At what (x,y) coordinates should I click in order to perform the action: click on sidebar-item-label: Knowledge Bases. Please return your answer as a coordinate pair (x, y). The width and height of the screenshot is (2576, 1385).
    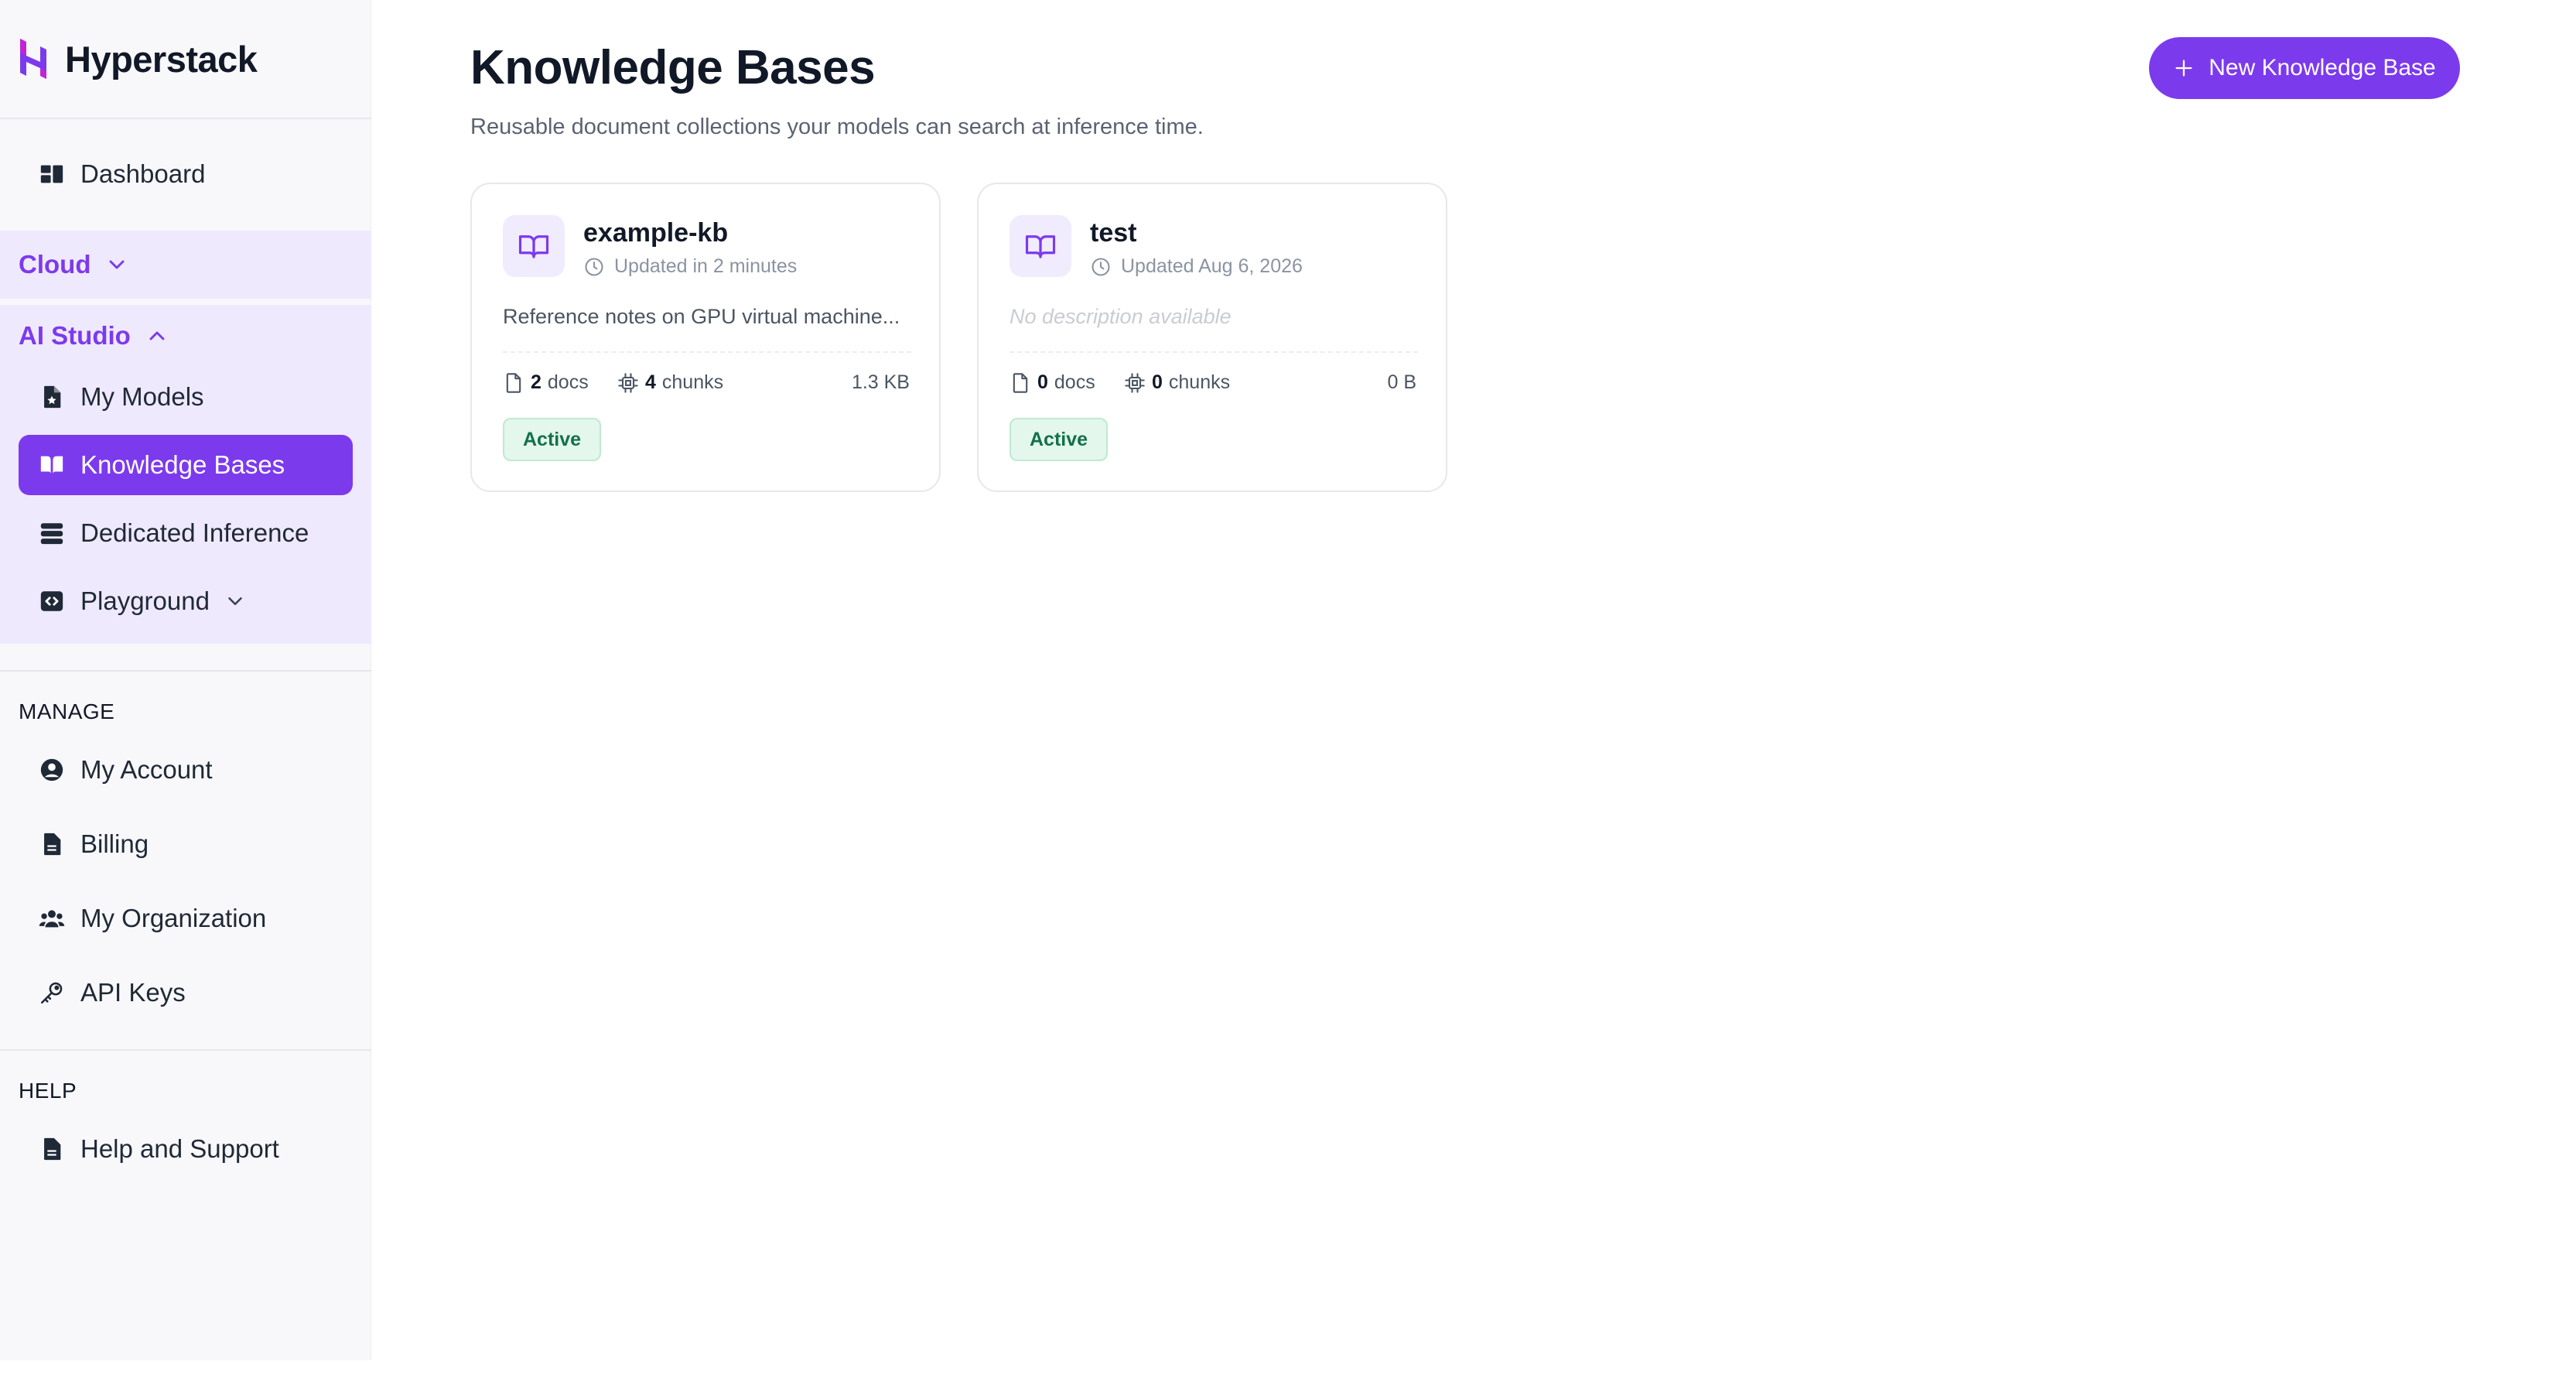
    Looking at the image, I should click on (182, 464).